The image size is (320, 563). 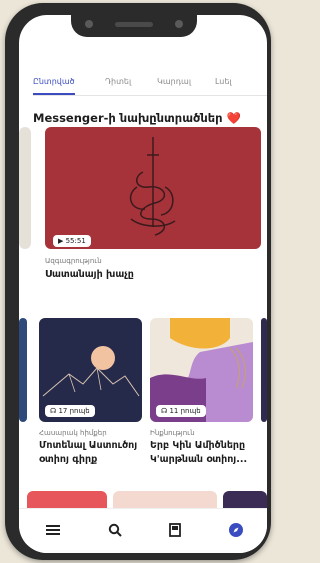 I want to click on phone-notch, so click(x=134, y=25).